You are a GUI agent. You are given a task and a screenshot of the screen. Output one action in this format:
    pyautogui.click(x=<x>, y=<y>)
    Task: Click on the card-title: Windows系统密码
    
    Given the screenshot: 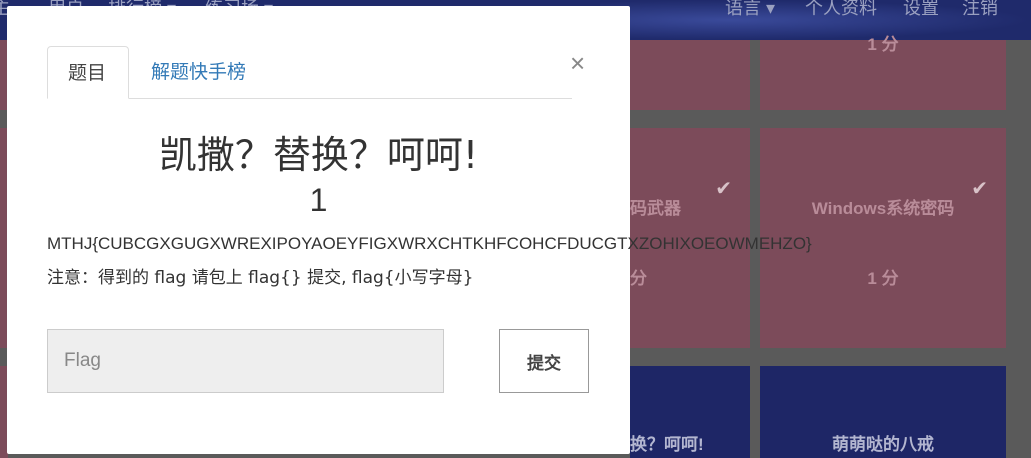 What is the action you would take?
    pyautogui.click(x=883, y=208)
    